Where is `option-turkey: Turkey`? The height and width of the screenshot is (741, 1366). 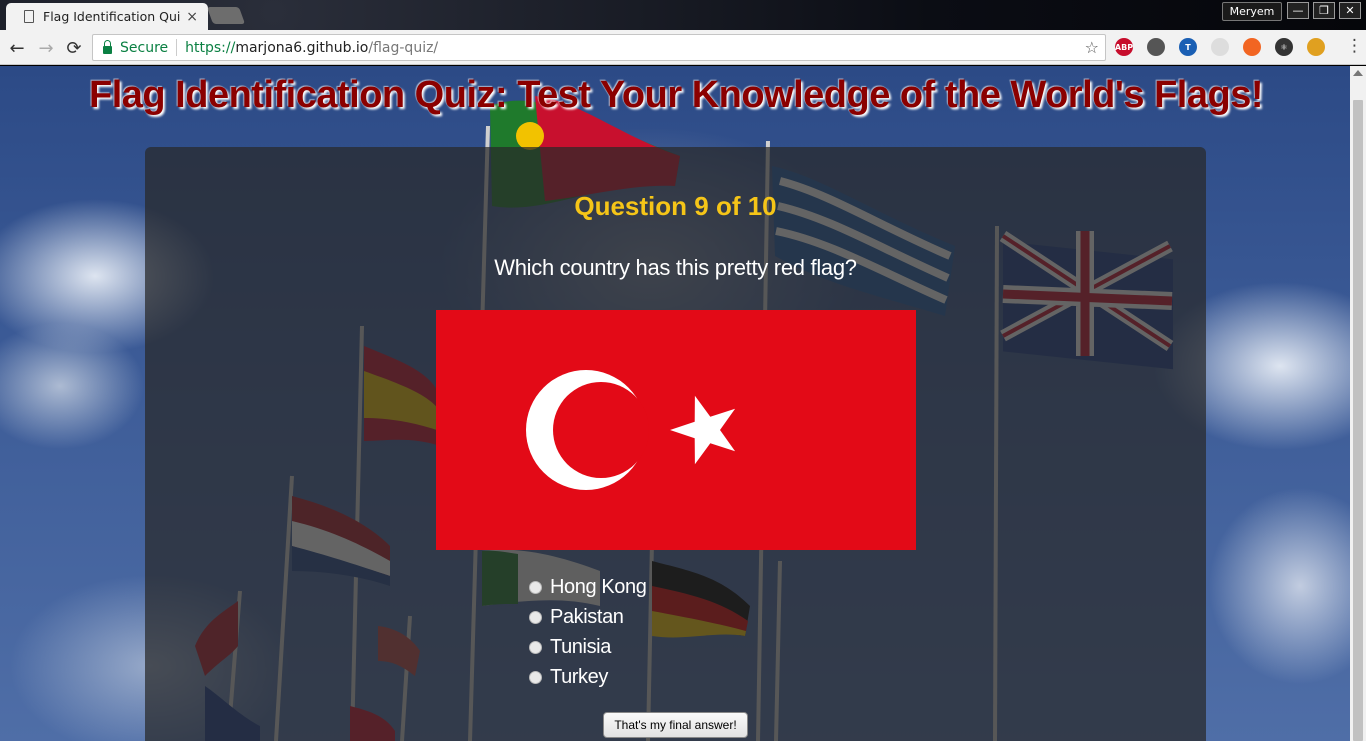 option-turkey: Turkey is located at coordinates (587, 677).